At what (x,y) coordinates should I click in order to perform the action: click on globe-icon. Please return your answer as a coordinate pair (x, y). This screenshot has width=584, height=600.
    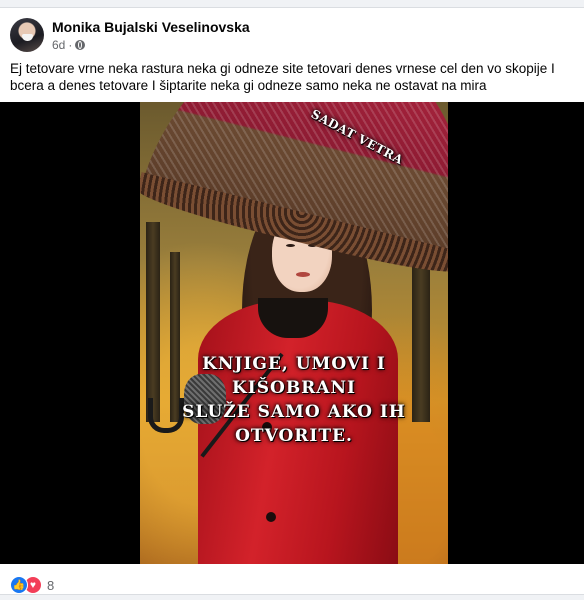
    Looking at the image, I should click on (80, 45).